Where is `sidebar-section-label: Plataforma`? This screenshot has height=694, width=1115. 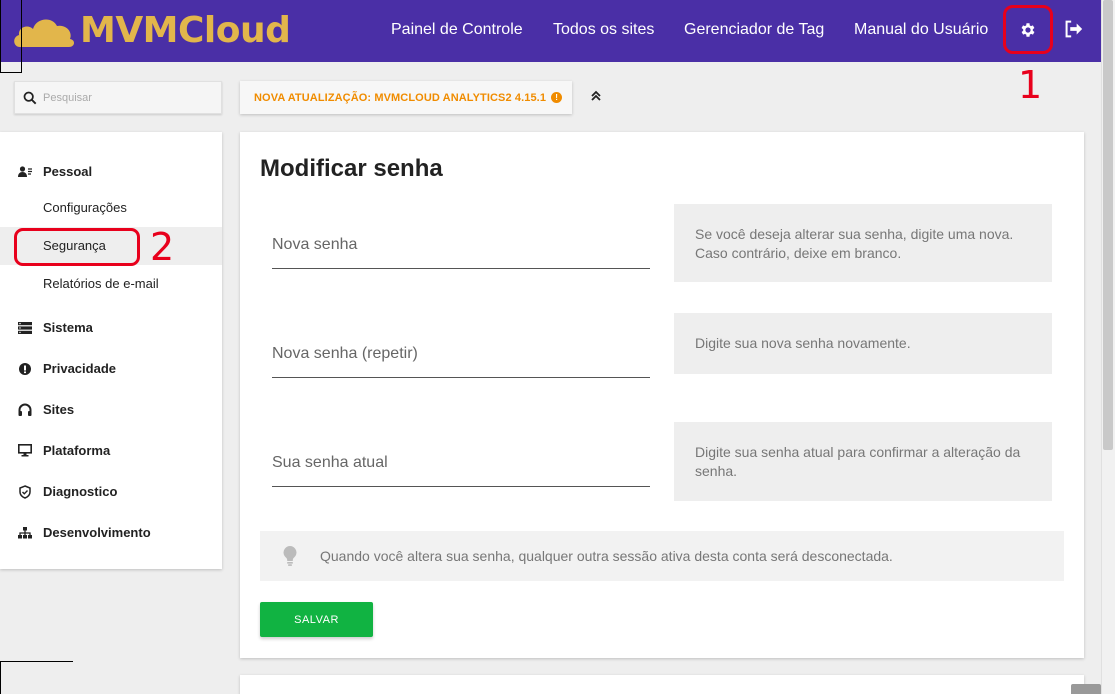 sidebar-section-label: Plataforma is located at coordinates (77, 450).